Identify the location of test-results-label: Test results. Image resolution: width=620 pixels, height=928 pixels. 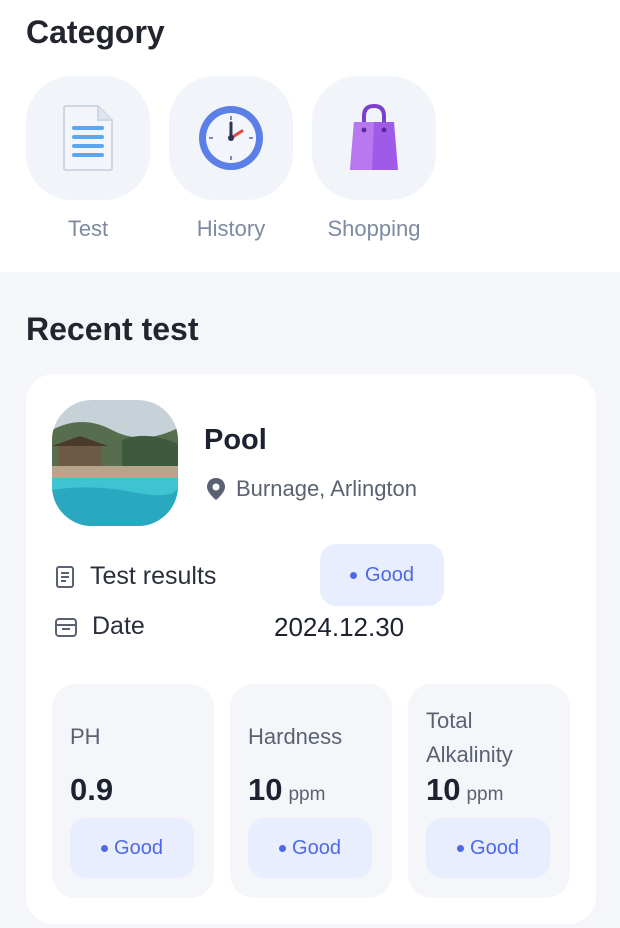
(153, 576).